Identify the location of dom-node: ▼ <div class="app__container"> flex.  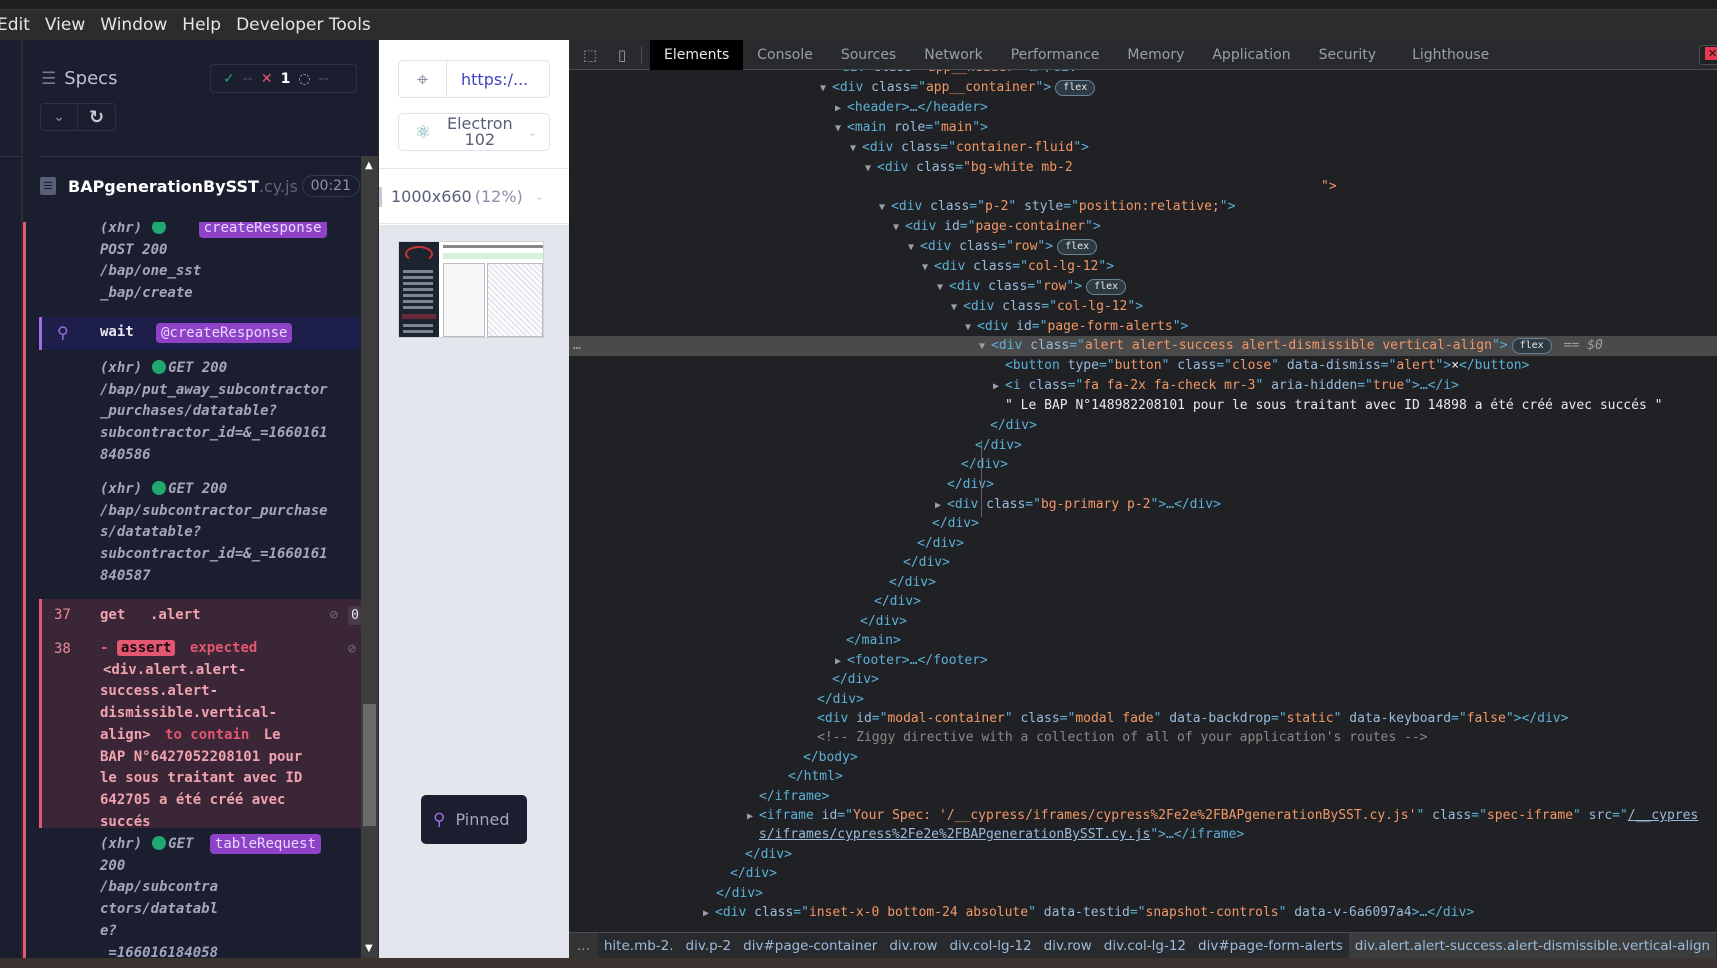
(1143, 88).